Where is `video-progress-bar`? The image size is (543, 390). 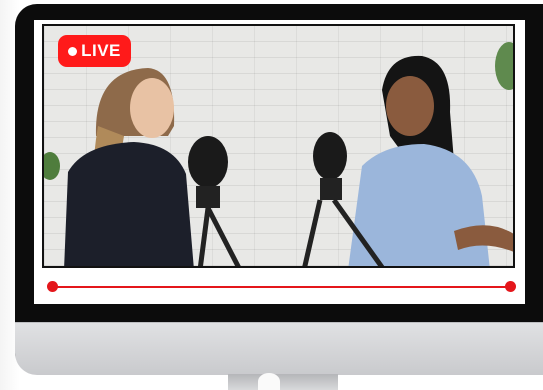 video-progress-bar is located at coordinates (281, 286).